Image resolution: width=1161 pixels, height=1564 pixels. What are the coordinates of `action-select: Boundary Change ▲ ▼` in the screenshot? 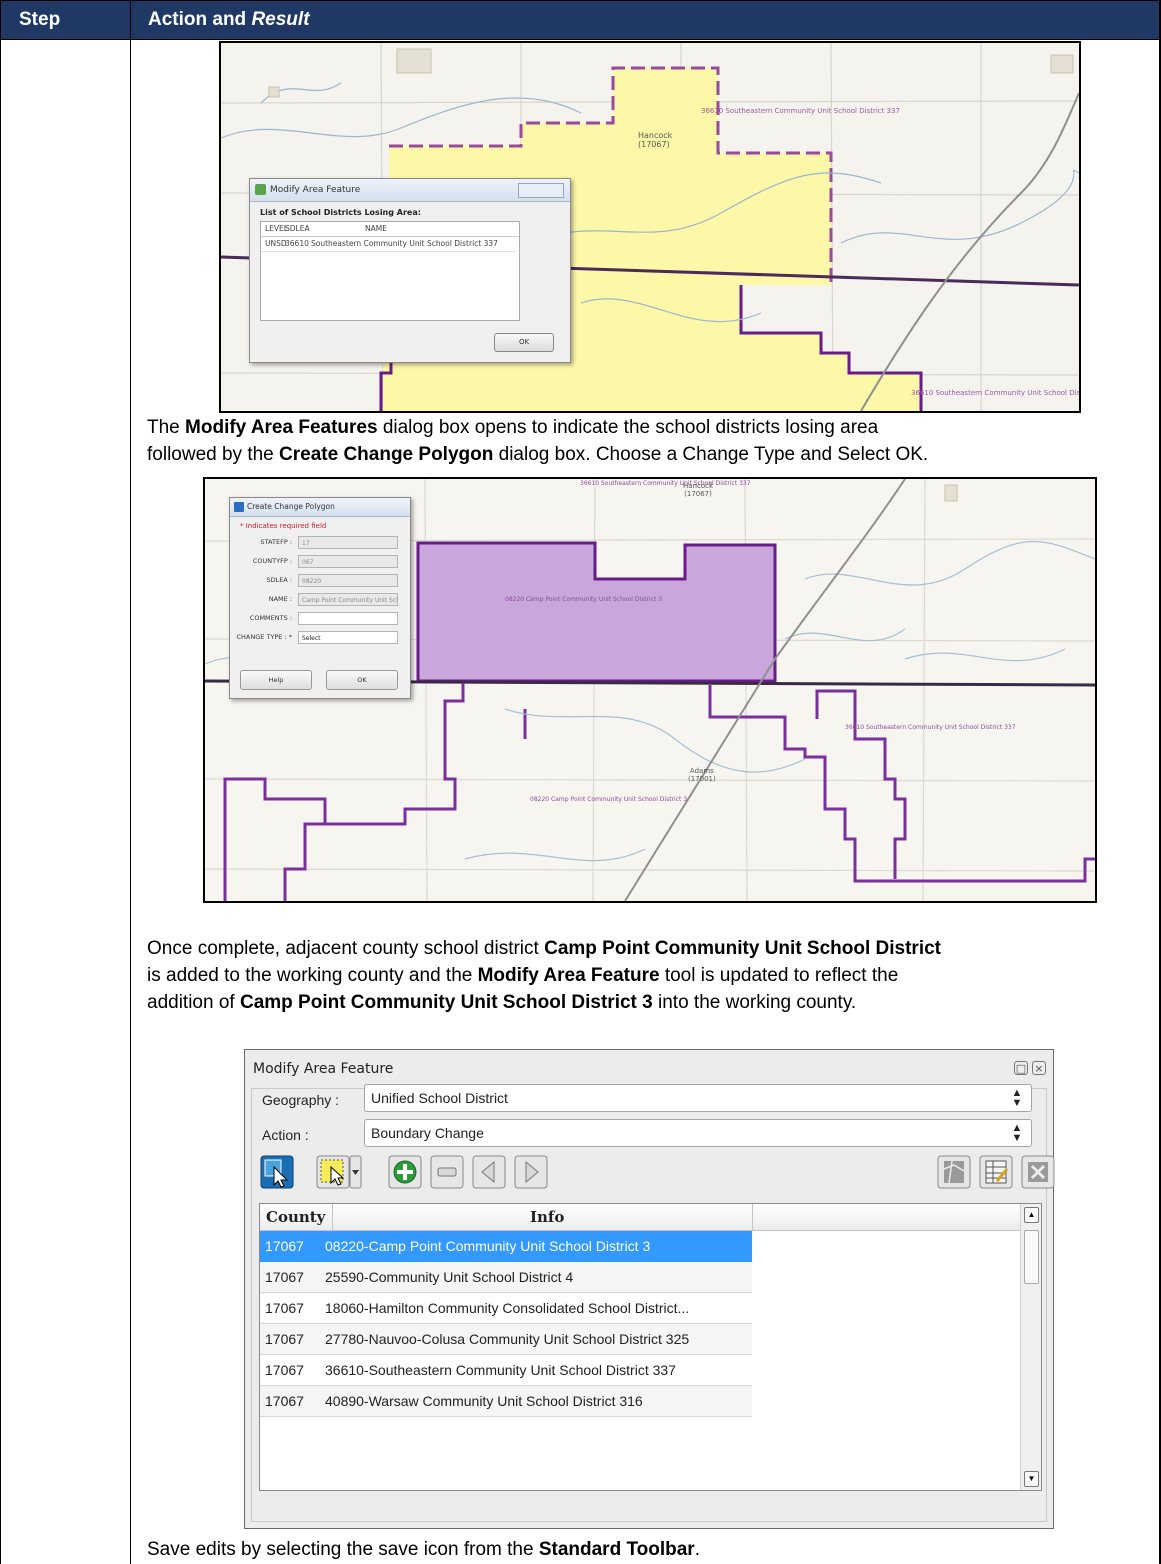 It's located at (698, 1133).